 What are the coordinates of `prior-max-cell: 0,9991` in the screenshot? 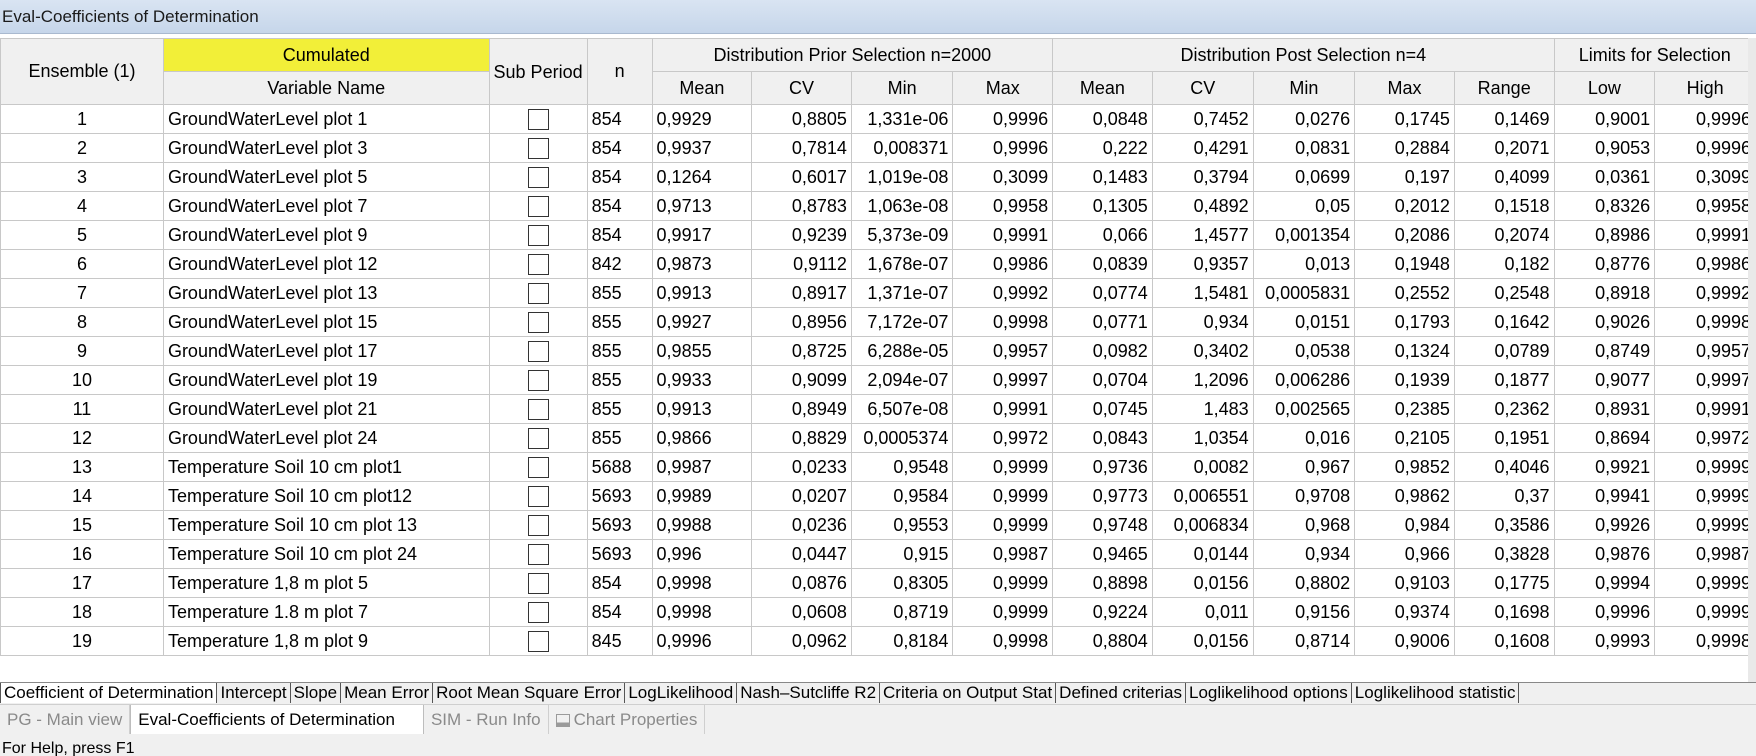 It's located at (1003, 409).